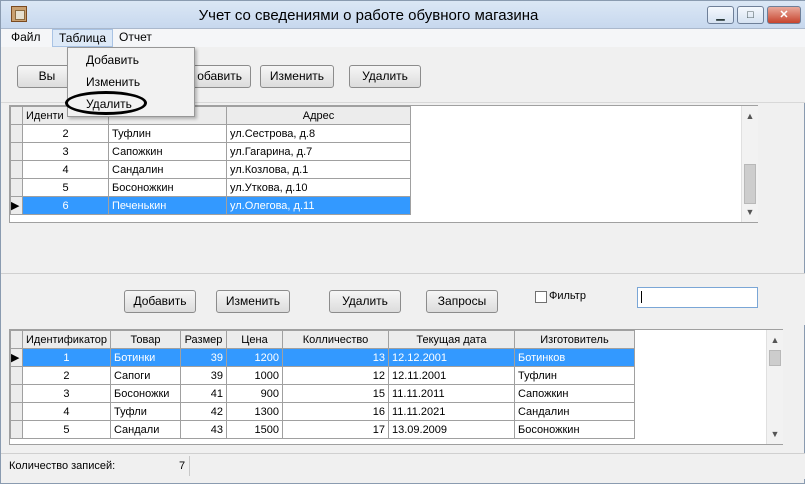  I want to click on menu-table: Таблица, so click(83, 38).